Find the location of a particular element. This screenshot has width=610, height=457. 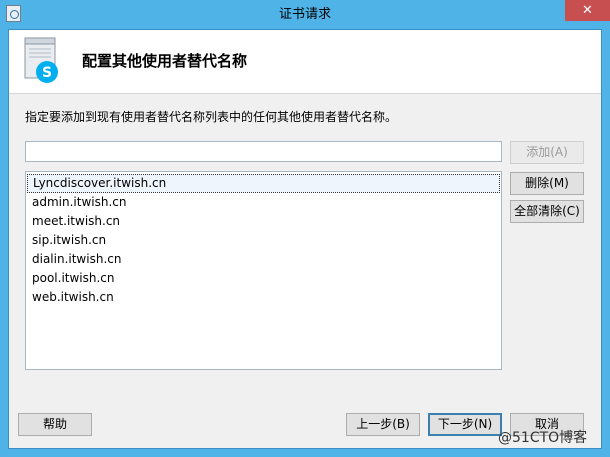

list-item: admin.itwish.cn is located at coordinates (263, 202).